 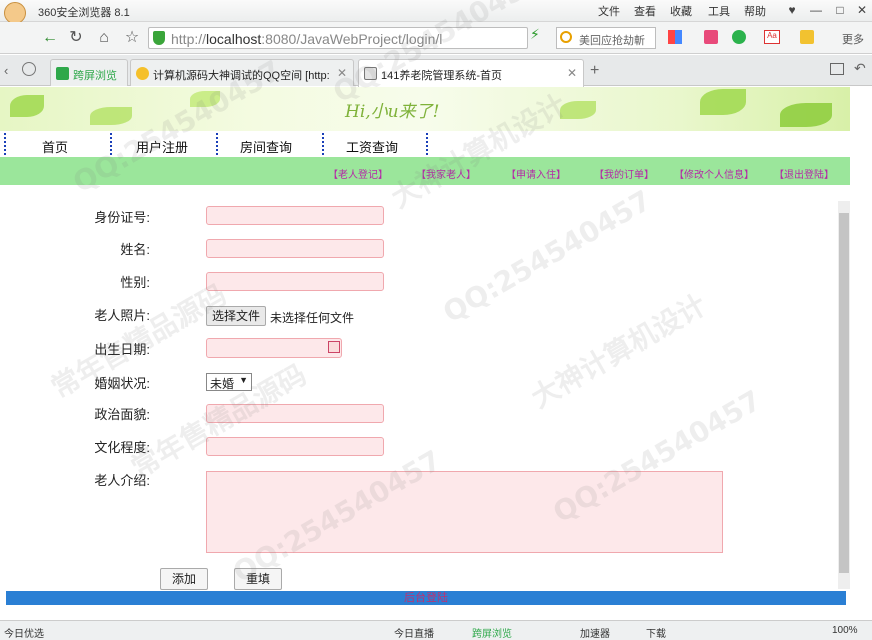 What do you see at coordinates (566, 37) in the screenshot?
I see `search-engine-icon` at bounding box center [566, 37].